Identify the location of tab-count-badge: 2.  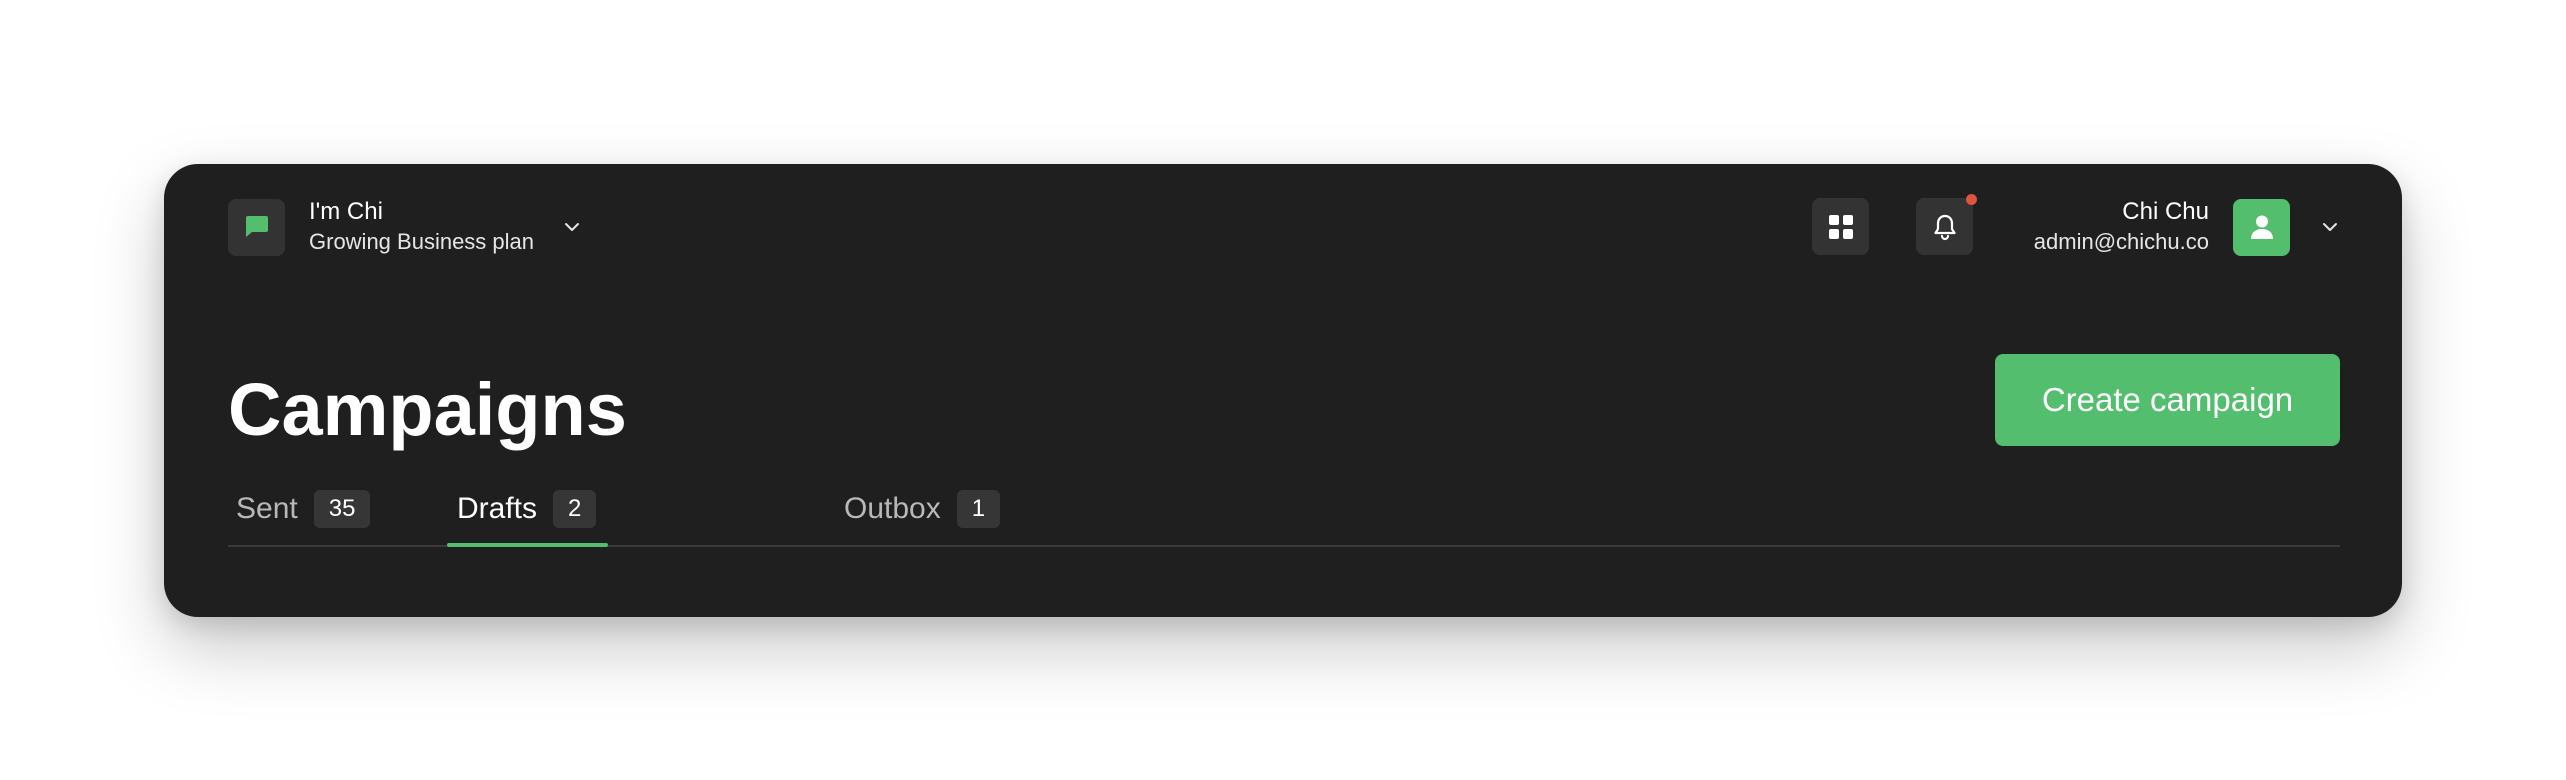
(575, 509).